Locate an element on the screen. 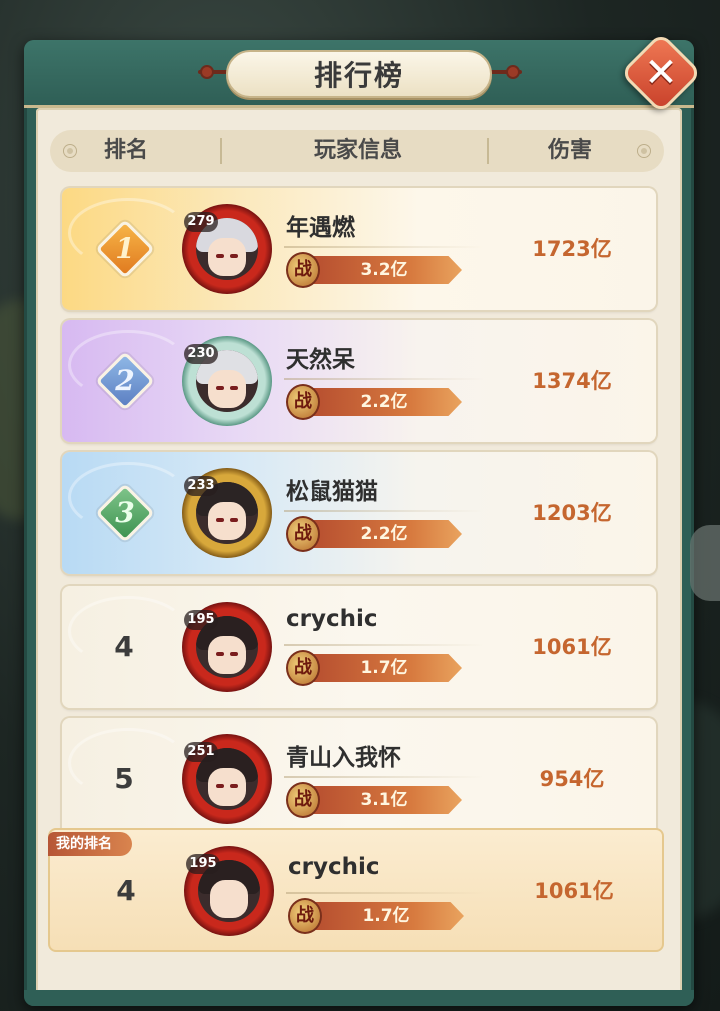 The image size is (720, 1011). player-name: 天然呆 is located at coordinates (320, 360).